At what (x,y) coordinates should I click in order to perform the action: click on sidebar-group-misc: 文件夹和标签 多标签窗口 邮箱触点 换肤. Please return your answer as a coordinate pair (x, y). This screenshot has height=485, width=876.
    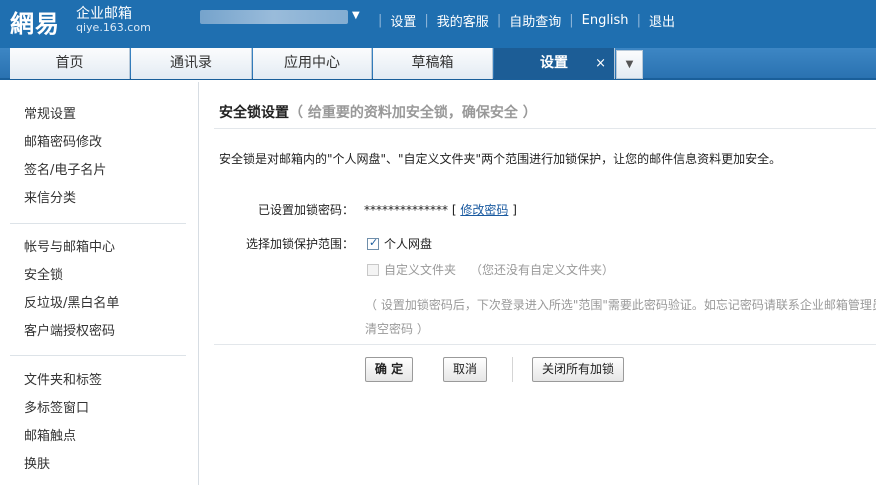
    Looking at the image, I should click on (98, 423).